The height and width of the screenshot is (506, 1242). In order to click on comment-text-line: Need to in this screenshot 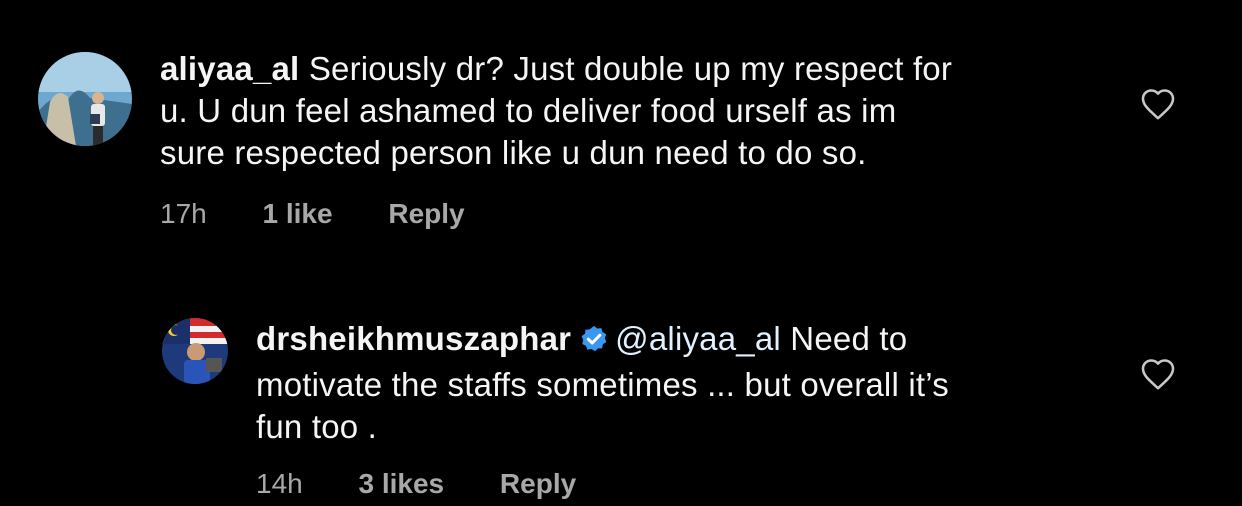, I will do `click(844, 338)`.